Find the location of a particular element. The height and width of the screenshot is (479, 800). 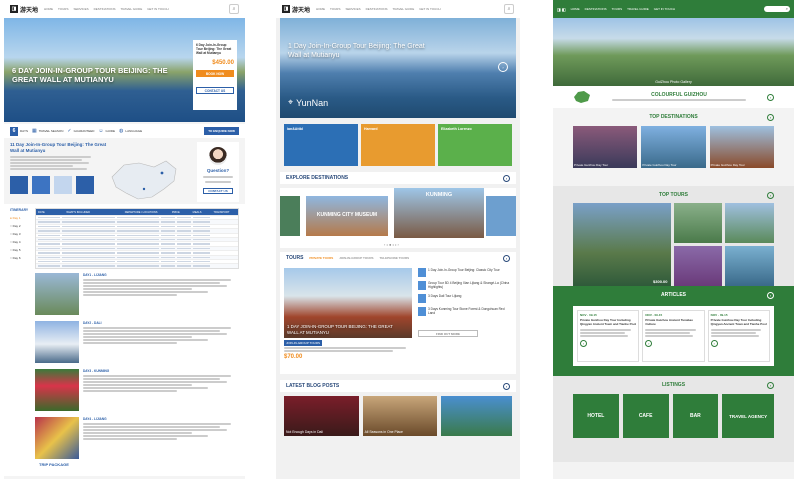

nav3-get-in-touch: GET IN TOUCH is located at coordinates (664, 9).